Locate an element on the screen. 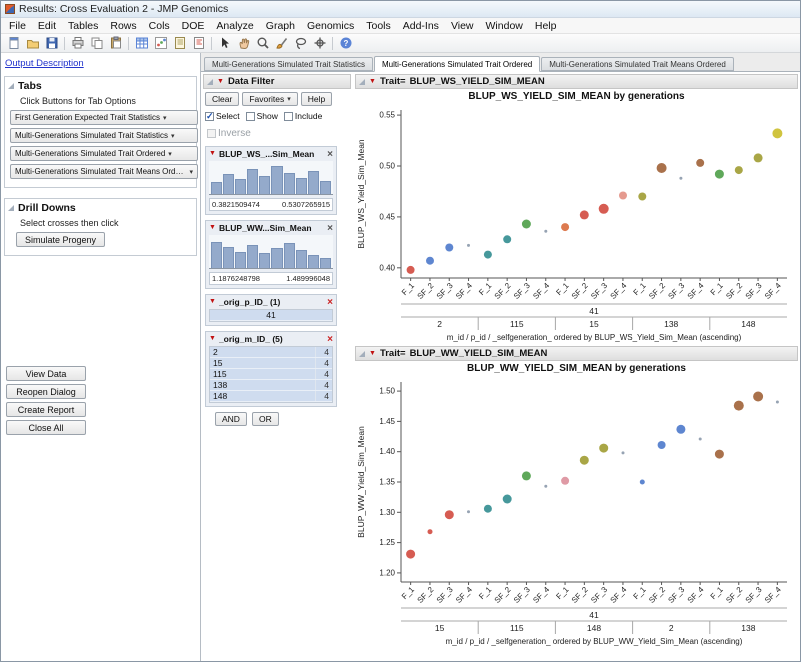 The height and width of the screenshot is (662, 801). menu-tables: Tables is located at coordinates (83, 26).